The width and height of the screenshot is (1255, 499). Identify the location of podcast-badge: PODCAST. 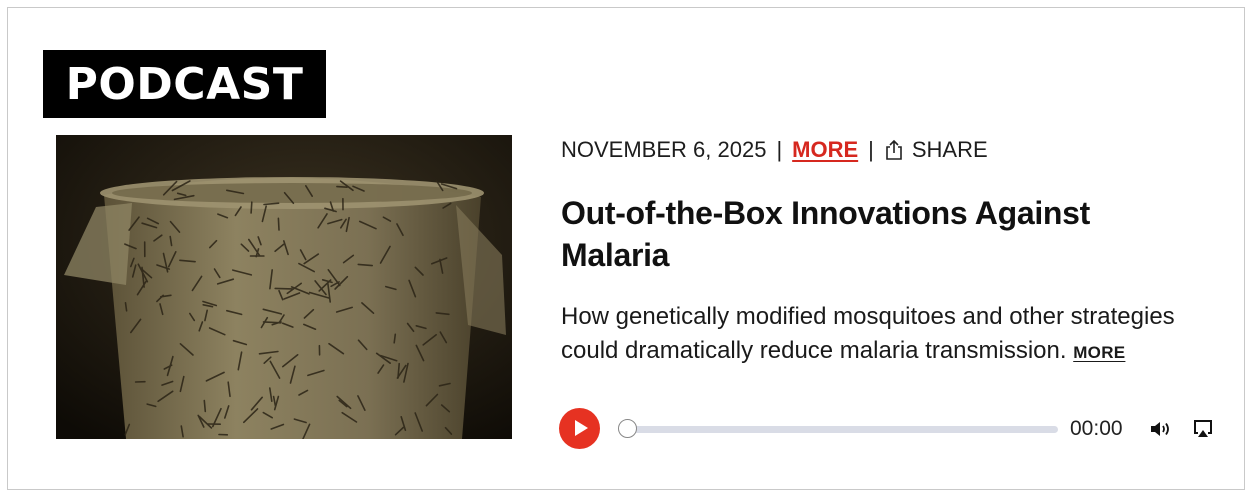
(184, 84).